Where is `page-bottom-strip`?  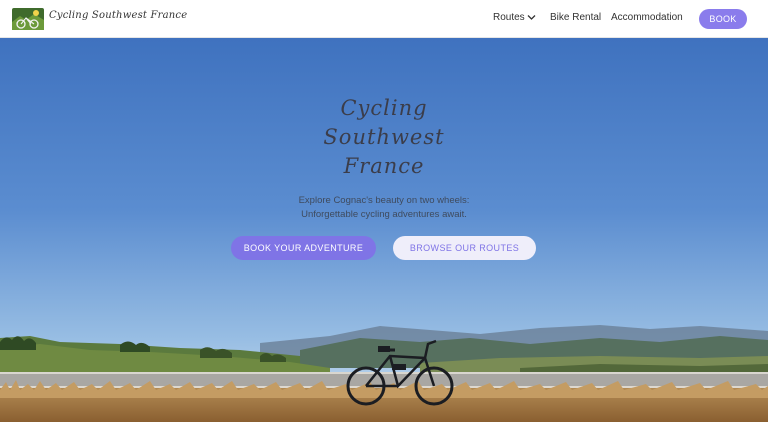
page-bottom-strip is located at coordinates (384, 427).